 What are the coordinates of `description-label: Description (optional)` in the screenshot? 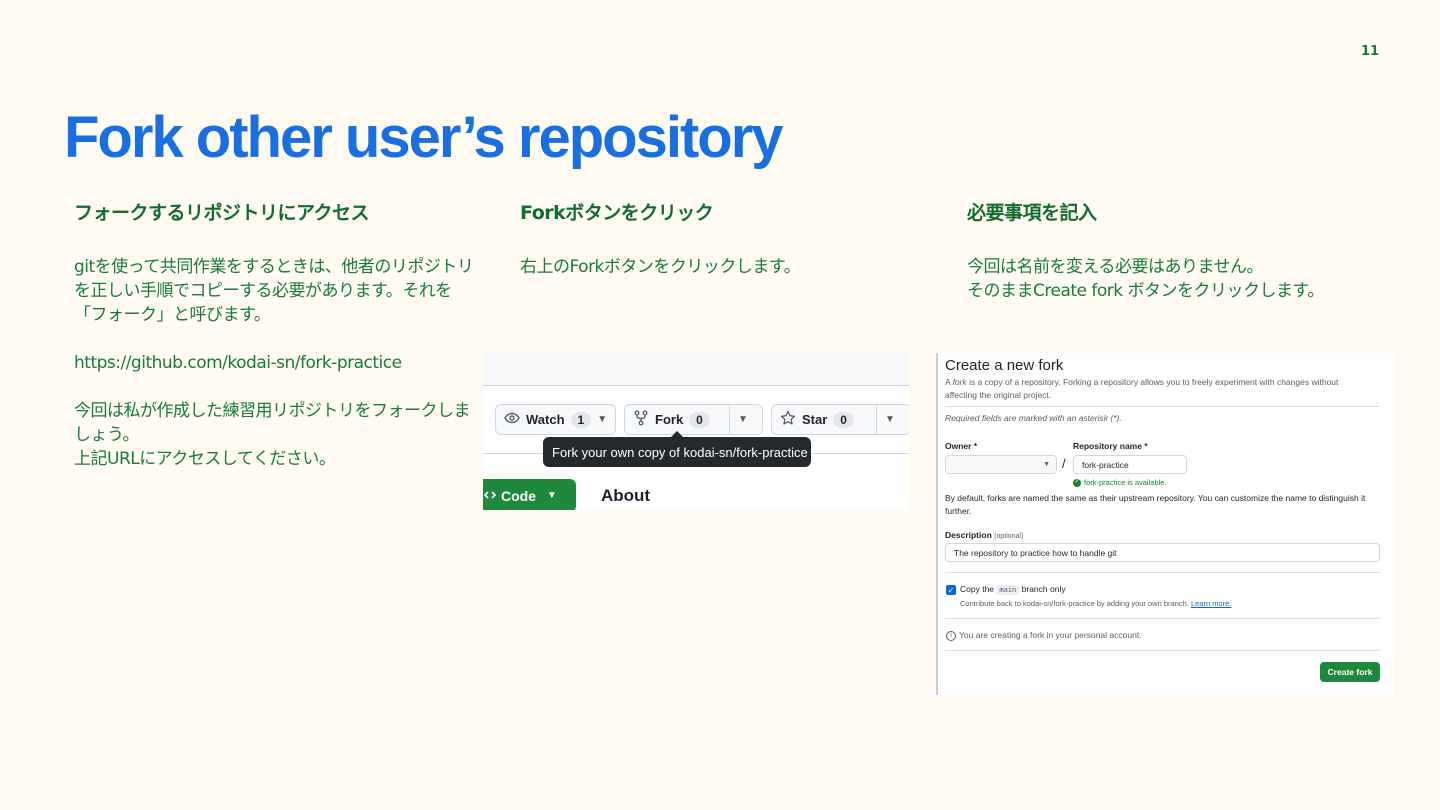 It's located at (984, 535).